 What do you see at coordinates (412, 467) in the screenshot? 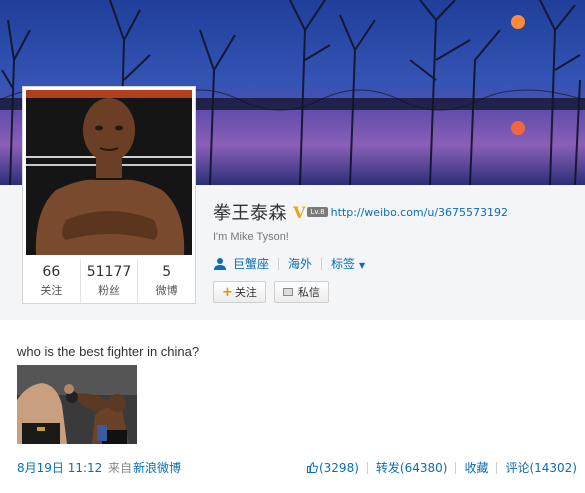
I see `repost-button: 转发(64380)` at bounding box center [412, 467].